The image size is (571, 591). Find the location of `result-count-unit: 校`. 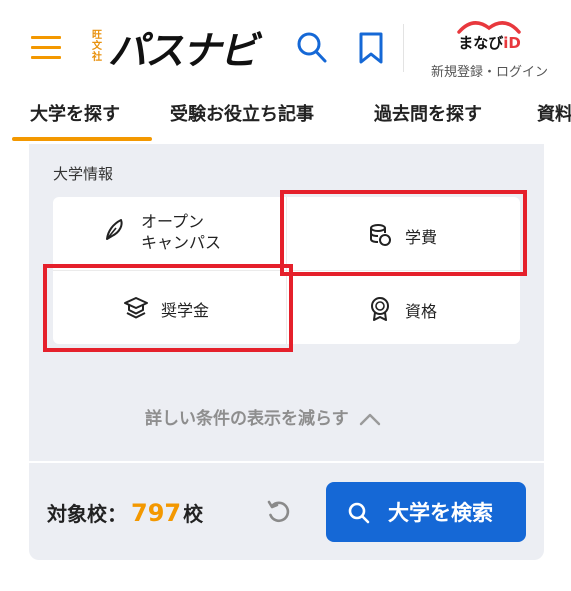

result-count-unit: 校 is located at coordinates (193, 514).